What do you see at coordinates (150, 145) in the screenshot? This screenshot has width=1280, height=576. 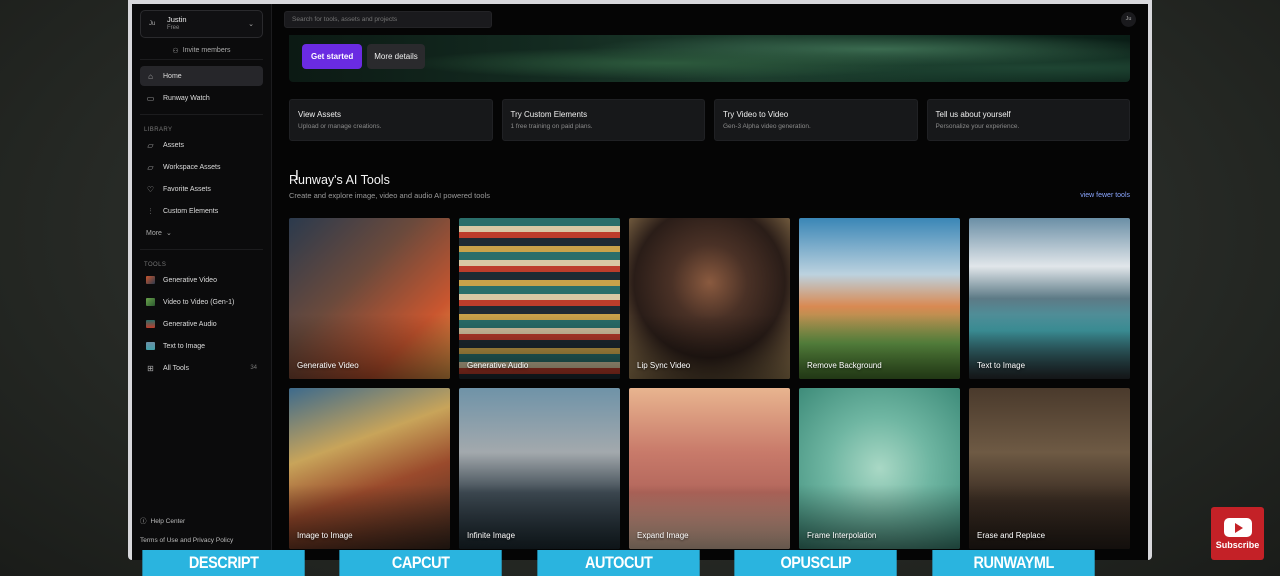 I see `folder-icon: ▱` at bounding box center [150, 145].